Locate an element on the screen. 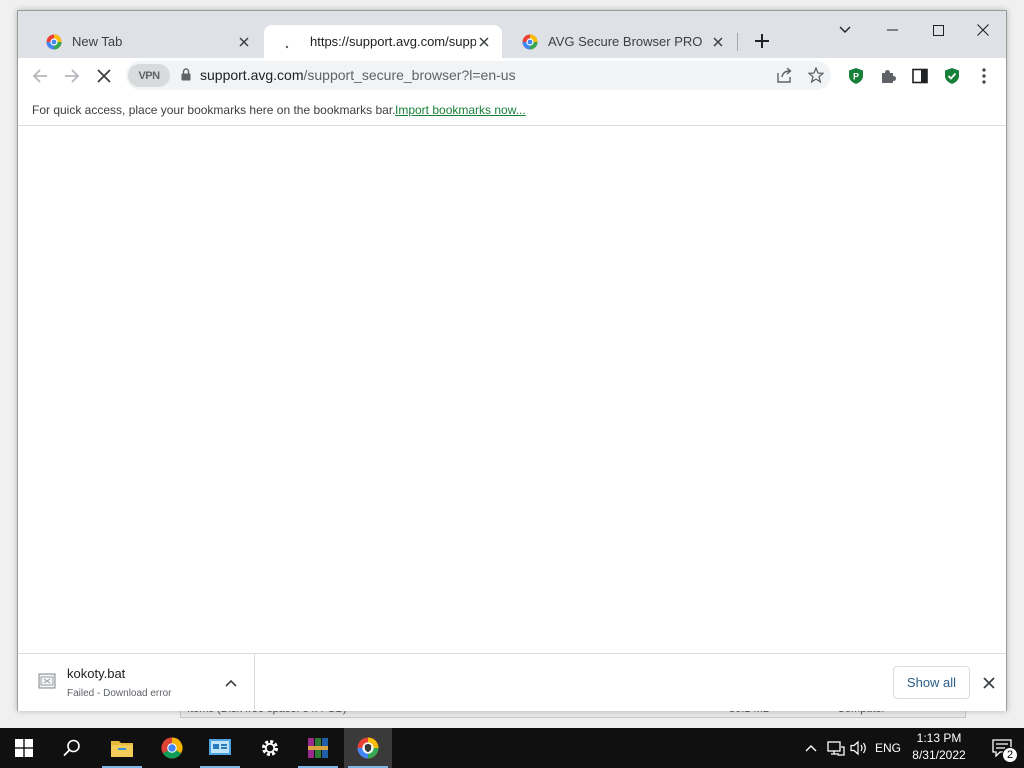  vpn-label: VPN is located at coordinates (149, 75).